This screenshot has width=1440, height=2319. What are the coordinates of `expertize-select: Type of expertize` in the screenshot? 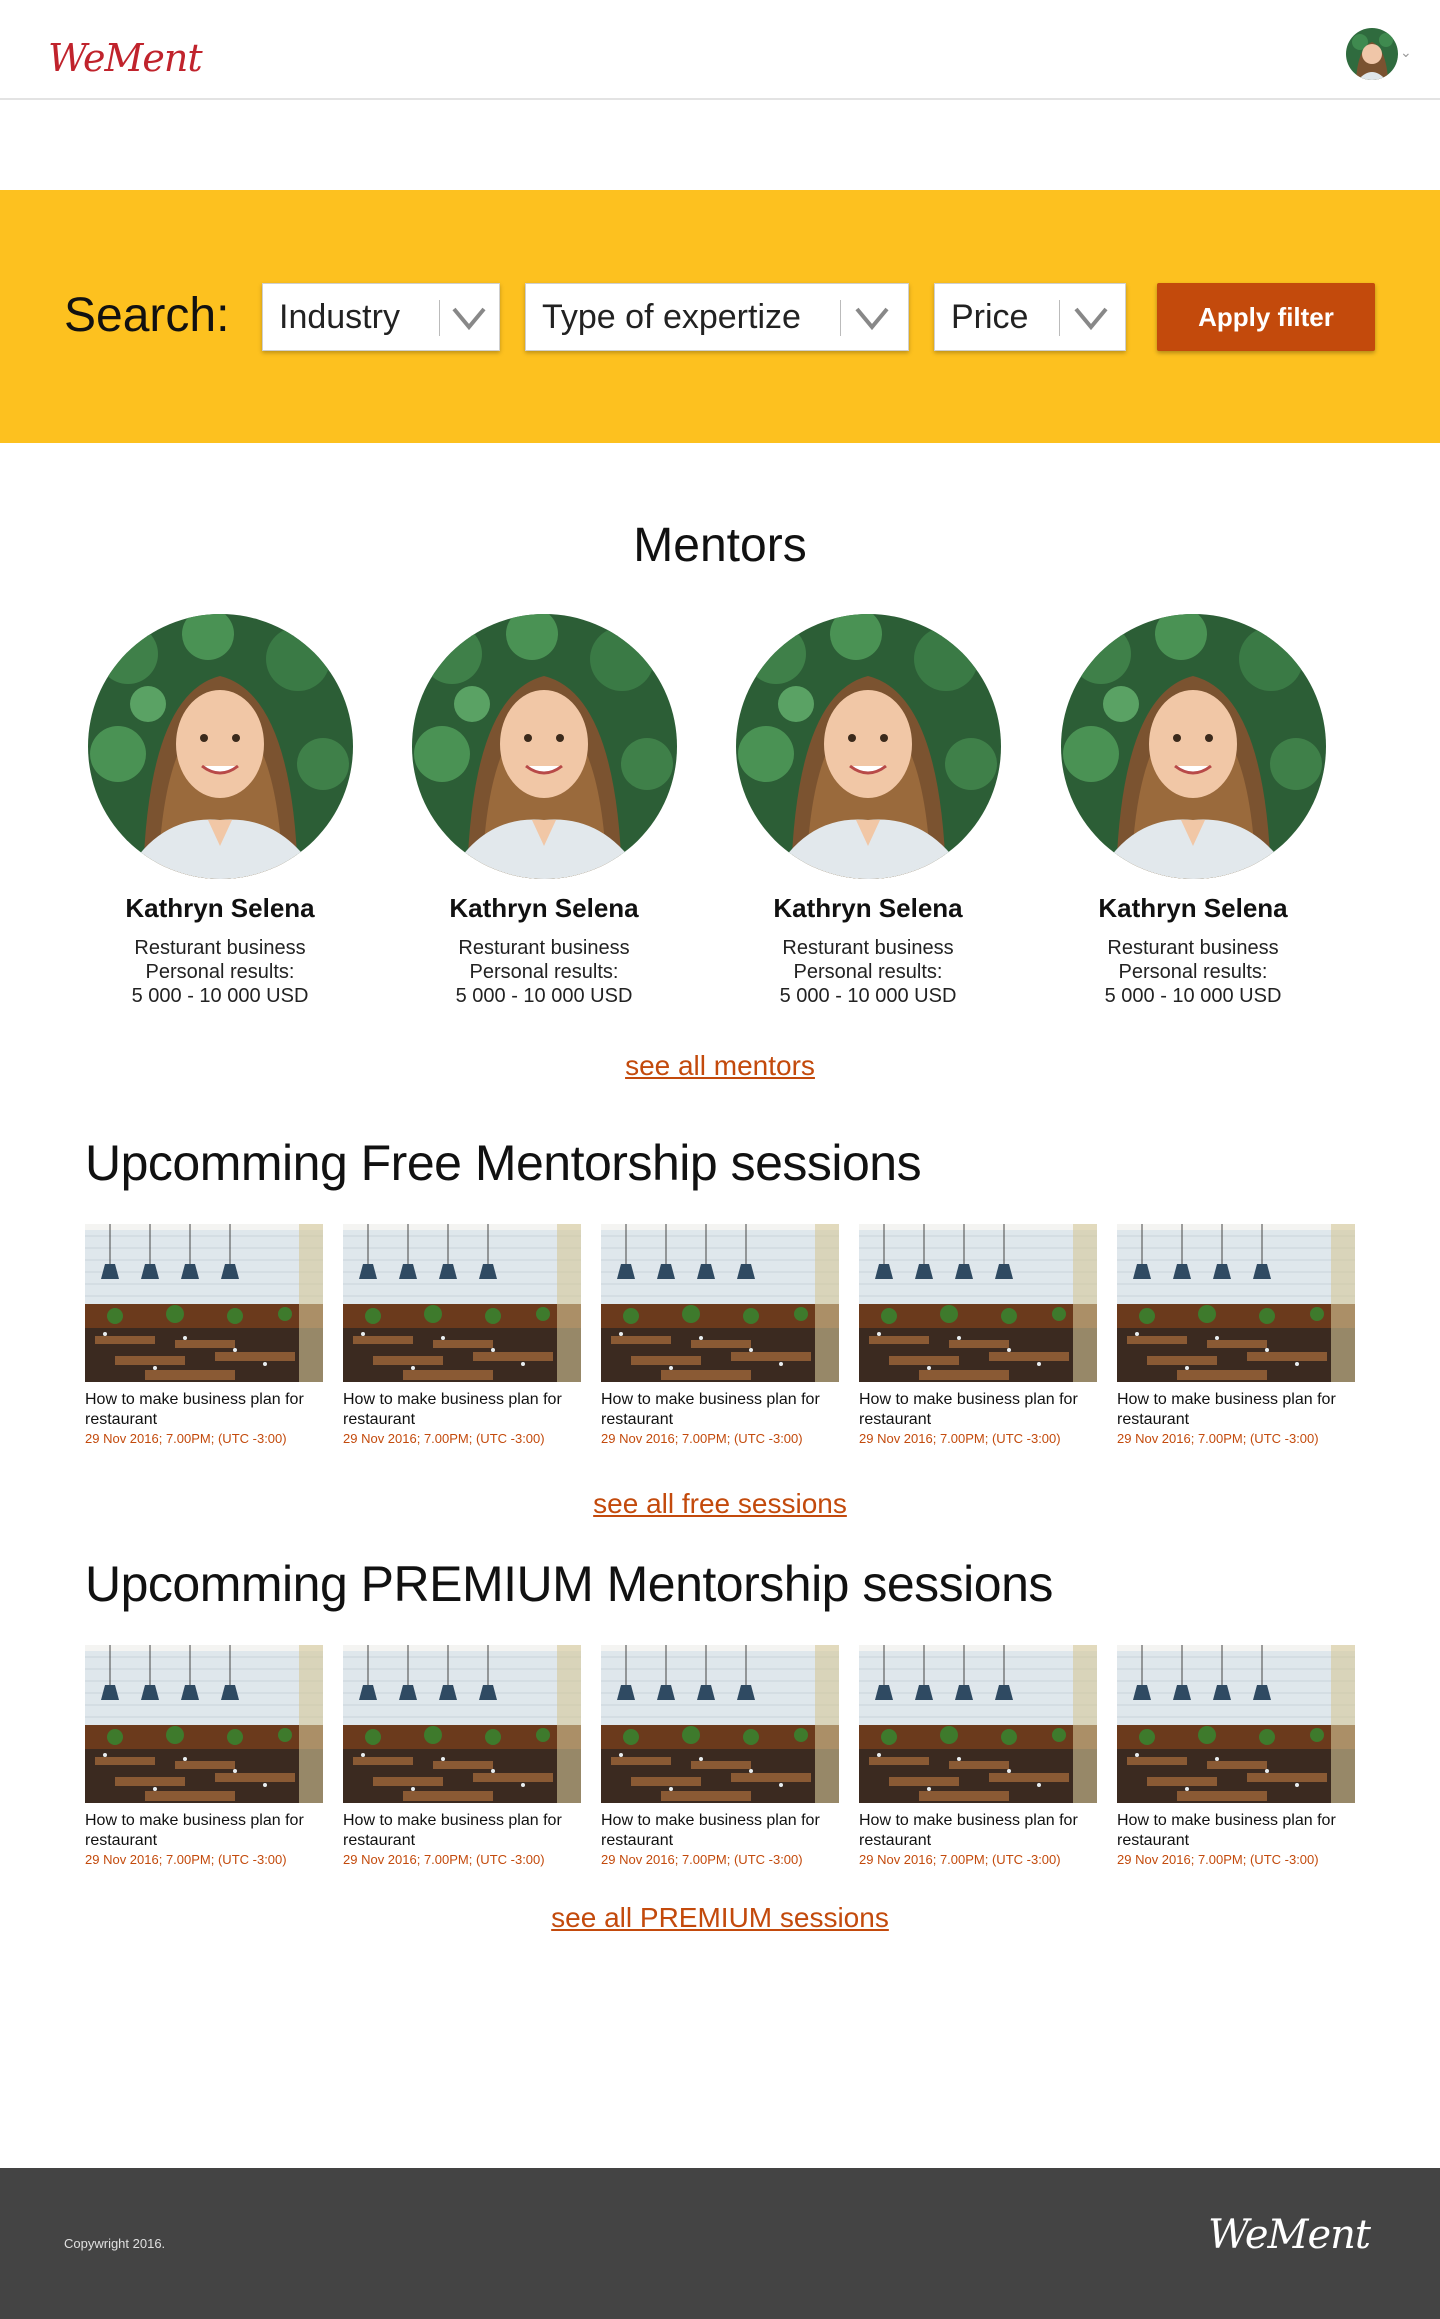 It's located at (717, 317).